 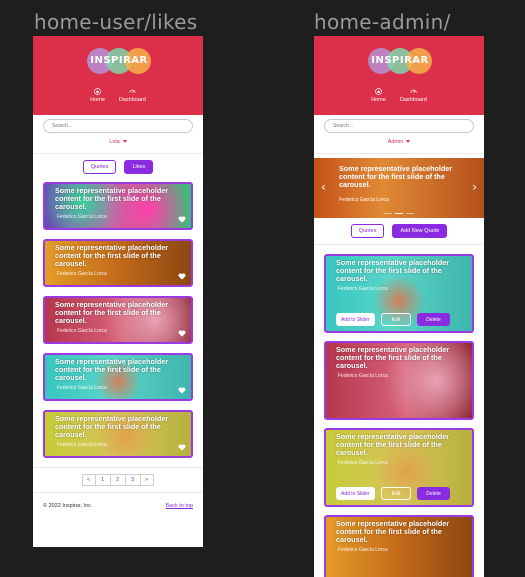 I want to click on footer: © 2022 Inspirar, Inc. Back to top, so click(x=118, y=501).